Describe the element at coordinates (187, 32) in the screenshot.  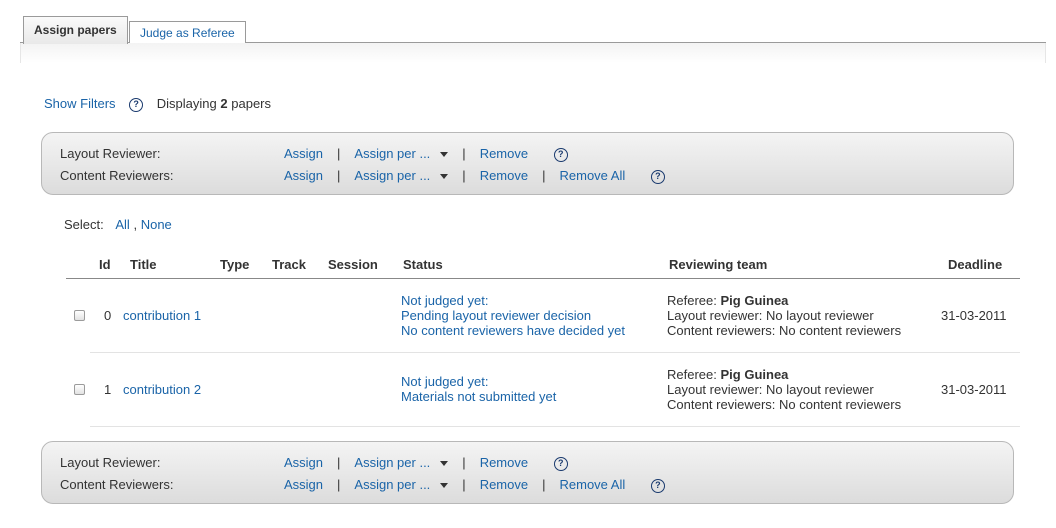
I see `tab-judge-as-referee: Judge as Referee` at that location.